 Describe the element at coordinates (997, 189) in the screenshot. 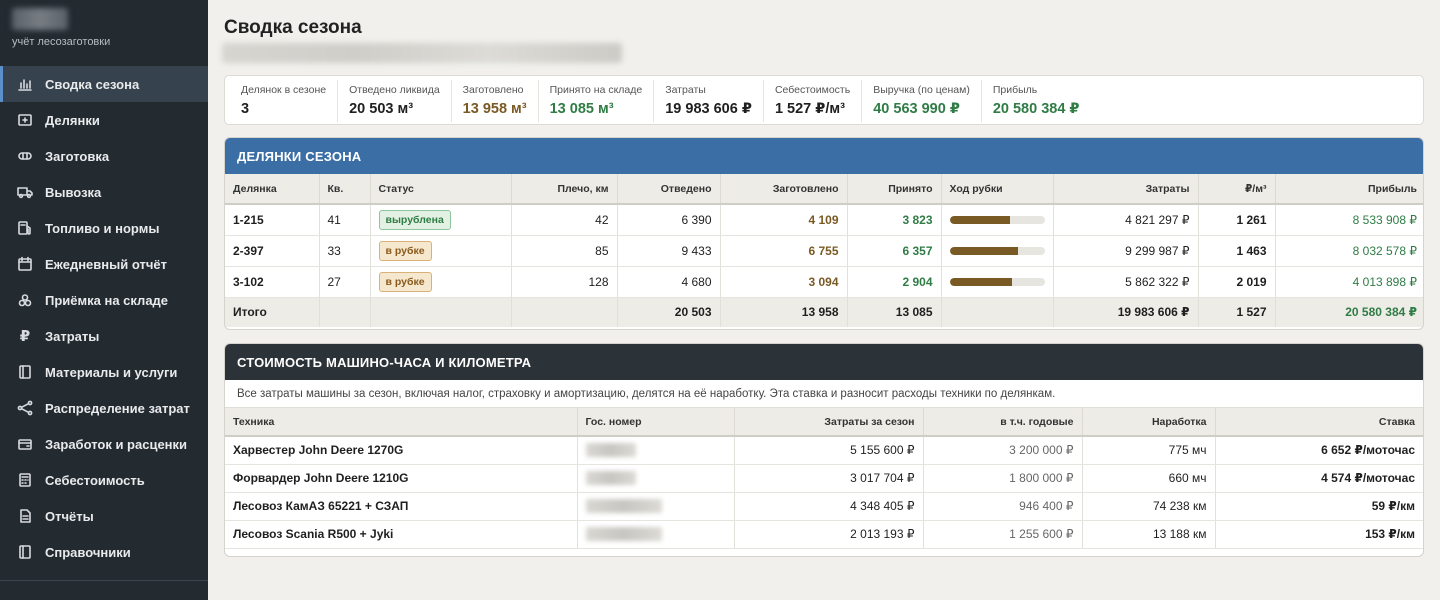

I see `col-progress: Ход рубки` at that location.